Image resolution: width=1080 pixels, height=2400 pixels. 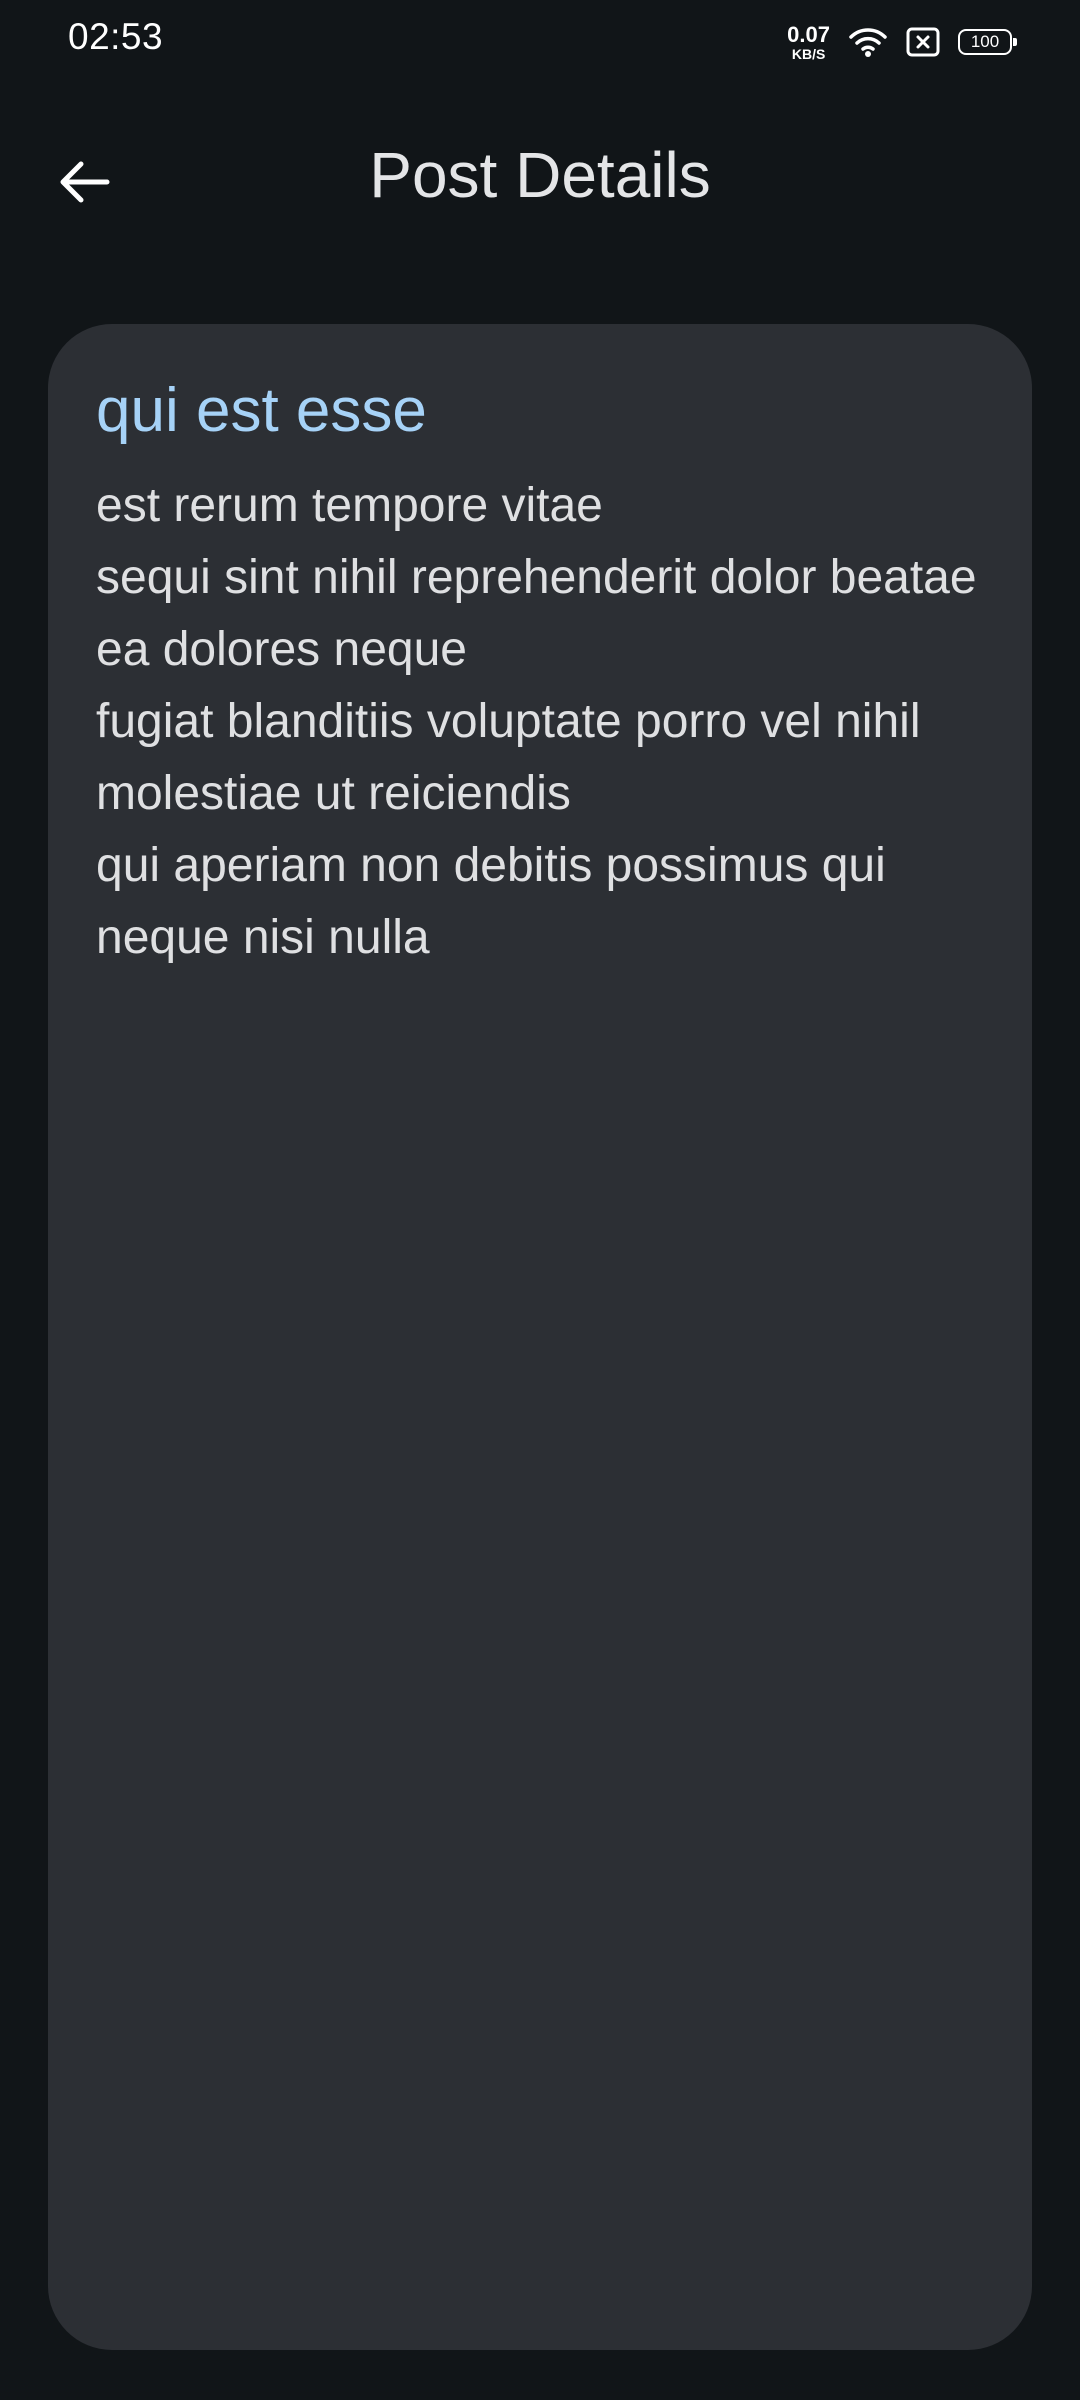 What do you see at coordinates (116, 36) in the screenshot?
I see `status-time: 02:53` at bounding box center [116, 36].